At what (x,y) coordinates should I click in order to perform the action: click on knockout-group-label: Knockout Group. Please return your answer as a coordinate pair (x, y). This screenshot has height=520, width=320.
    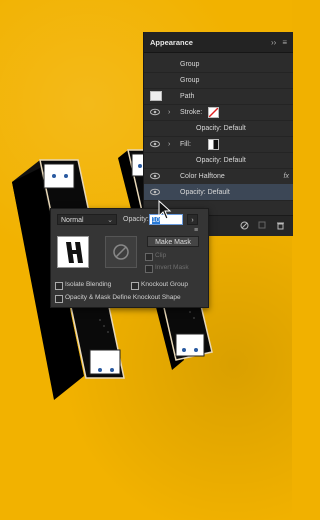
    Looking at the image, I should click on (164, 284).